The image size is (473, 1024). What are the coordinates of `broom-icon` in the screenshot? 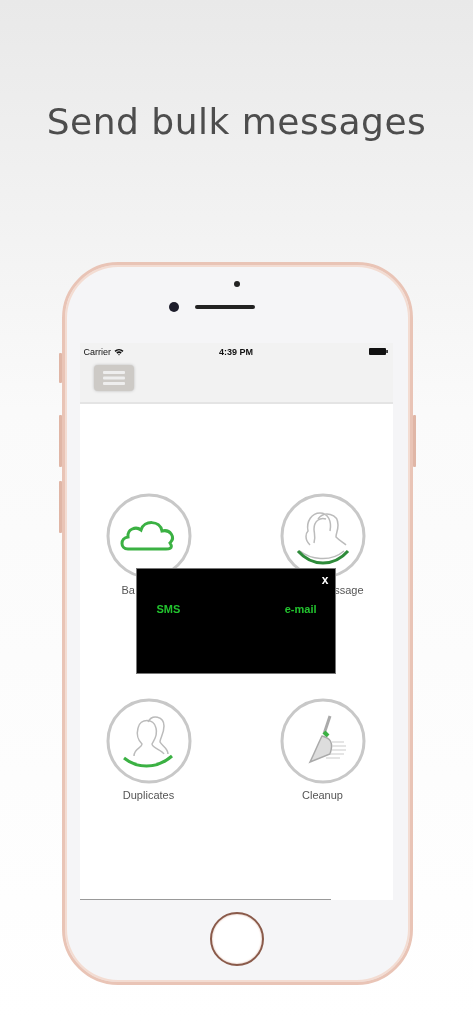 It's located at (327, 739).